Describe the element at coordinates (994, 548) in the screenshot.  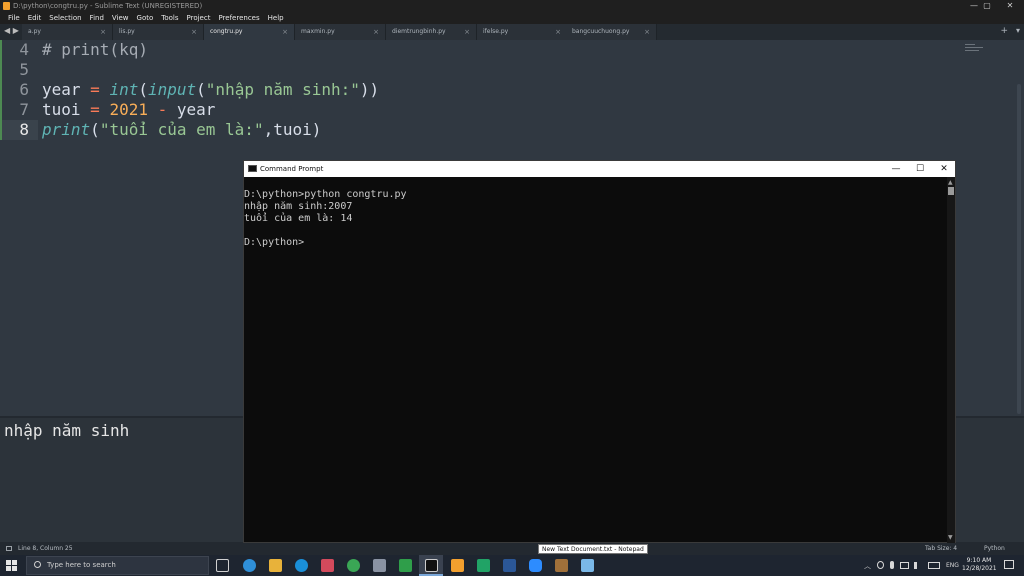
I see `syntax-indicator: Python` at that location.